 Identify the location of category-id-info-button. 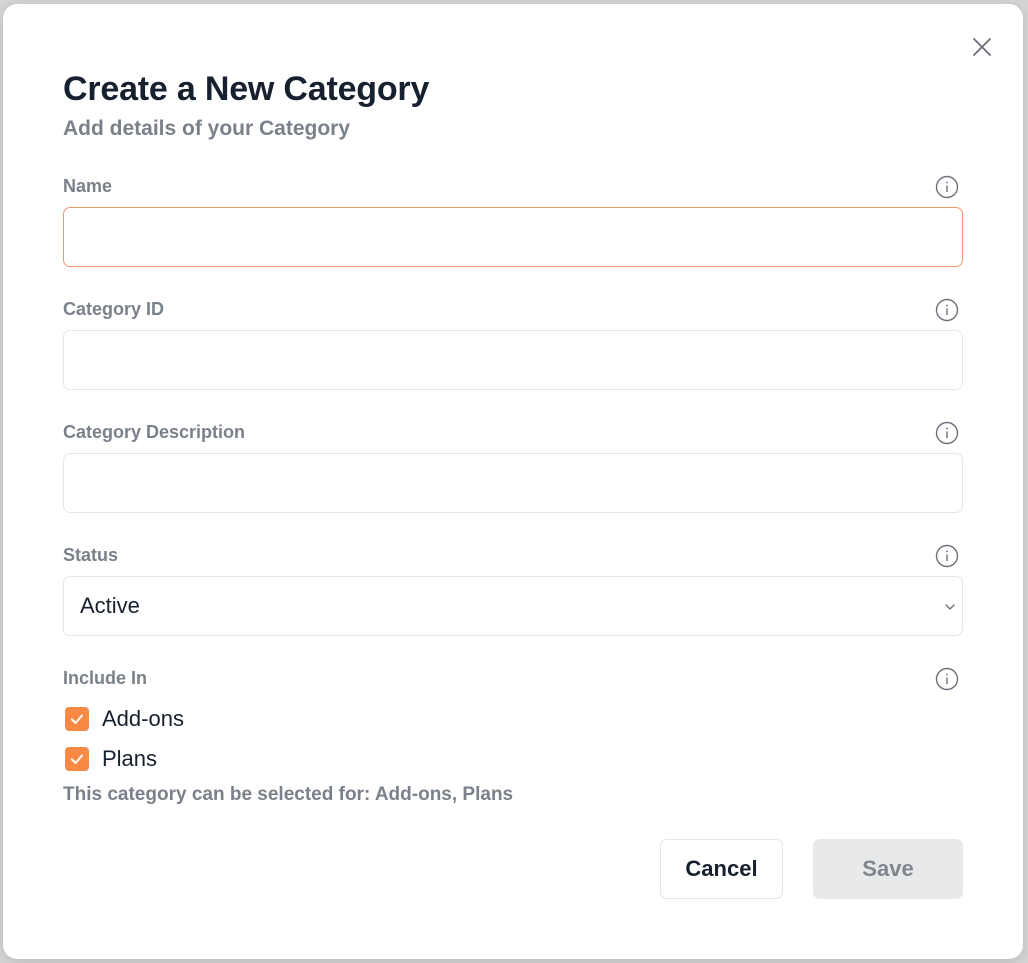
(947, 310).